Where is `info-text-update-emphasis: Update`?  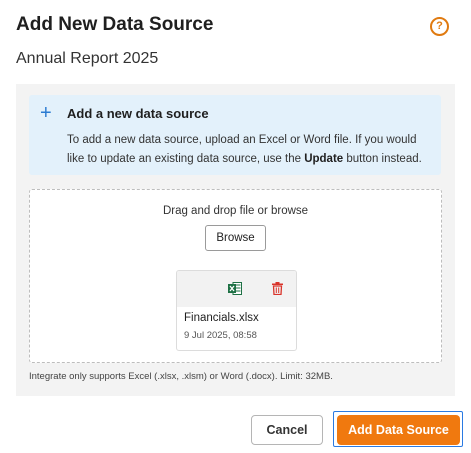
info-text-update-emphasis: Update is located at coordinates (324, 159).